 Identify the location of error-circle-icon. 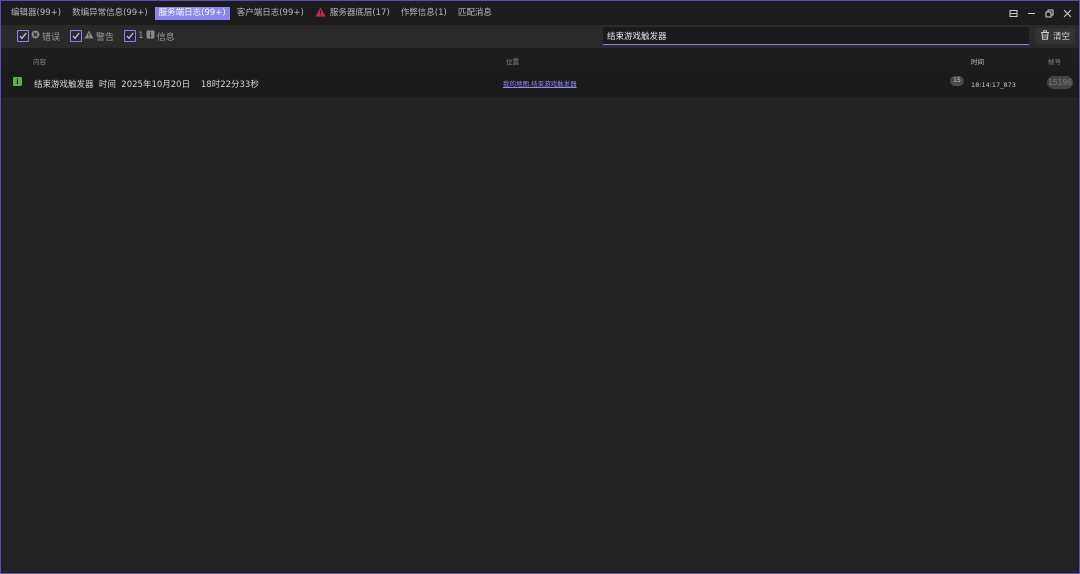
(35, 36).